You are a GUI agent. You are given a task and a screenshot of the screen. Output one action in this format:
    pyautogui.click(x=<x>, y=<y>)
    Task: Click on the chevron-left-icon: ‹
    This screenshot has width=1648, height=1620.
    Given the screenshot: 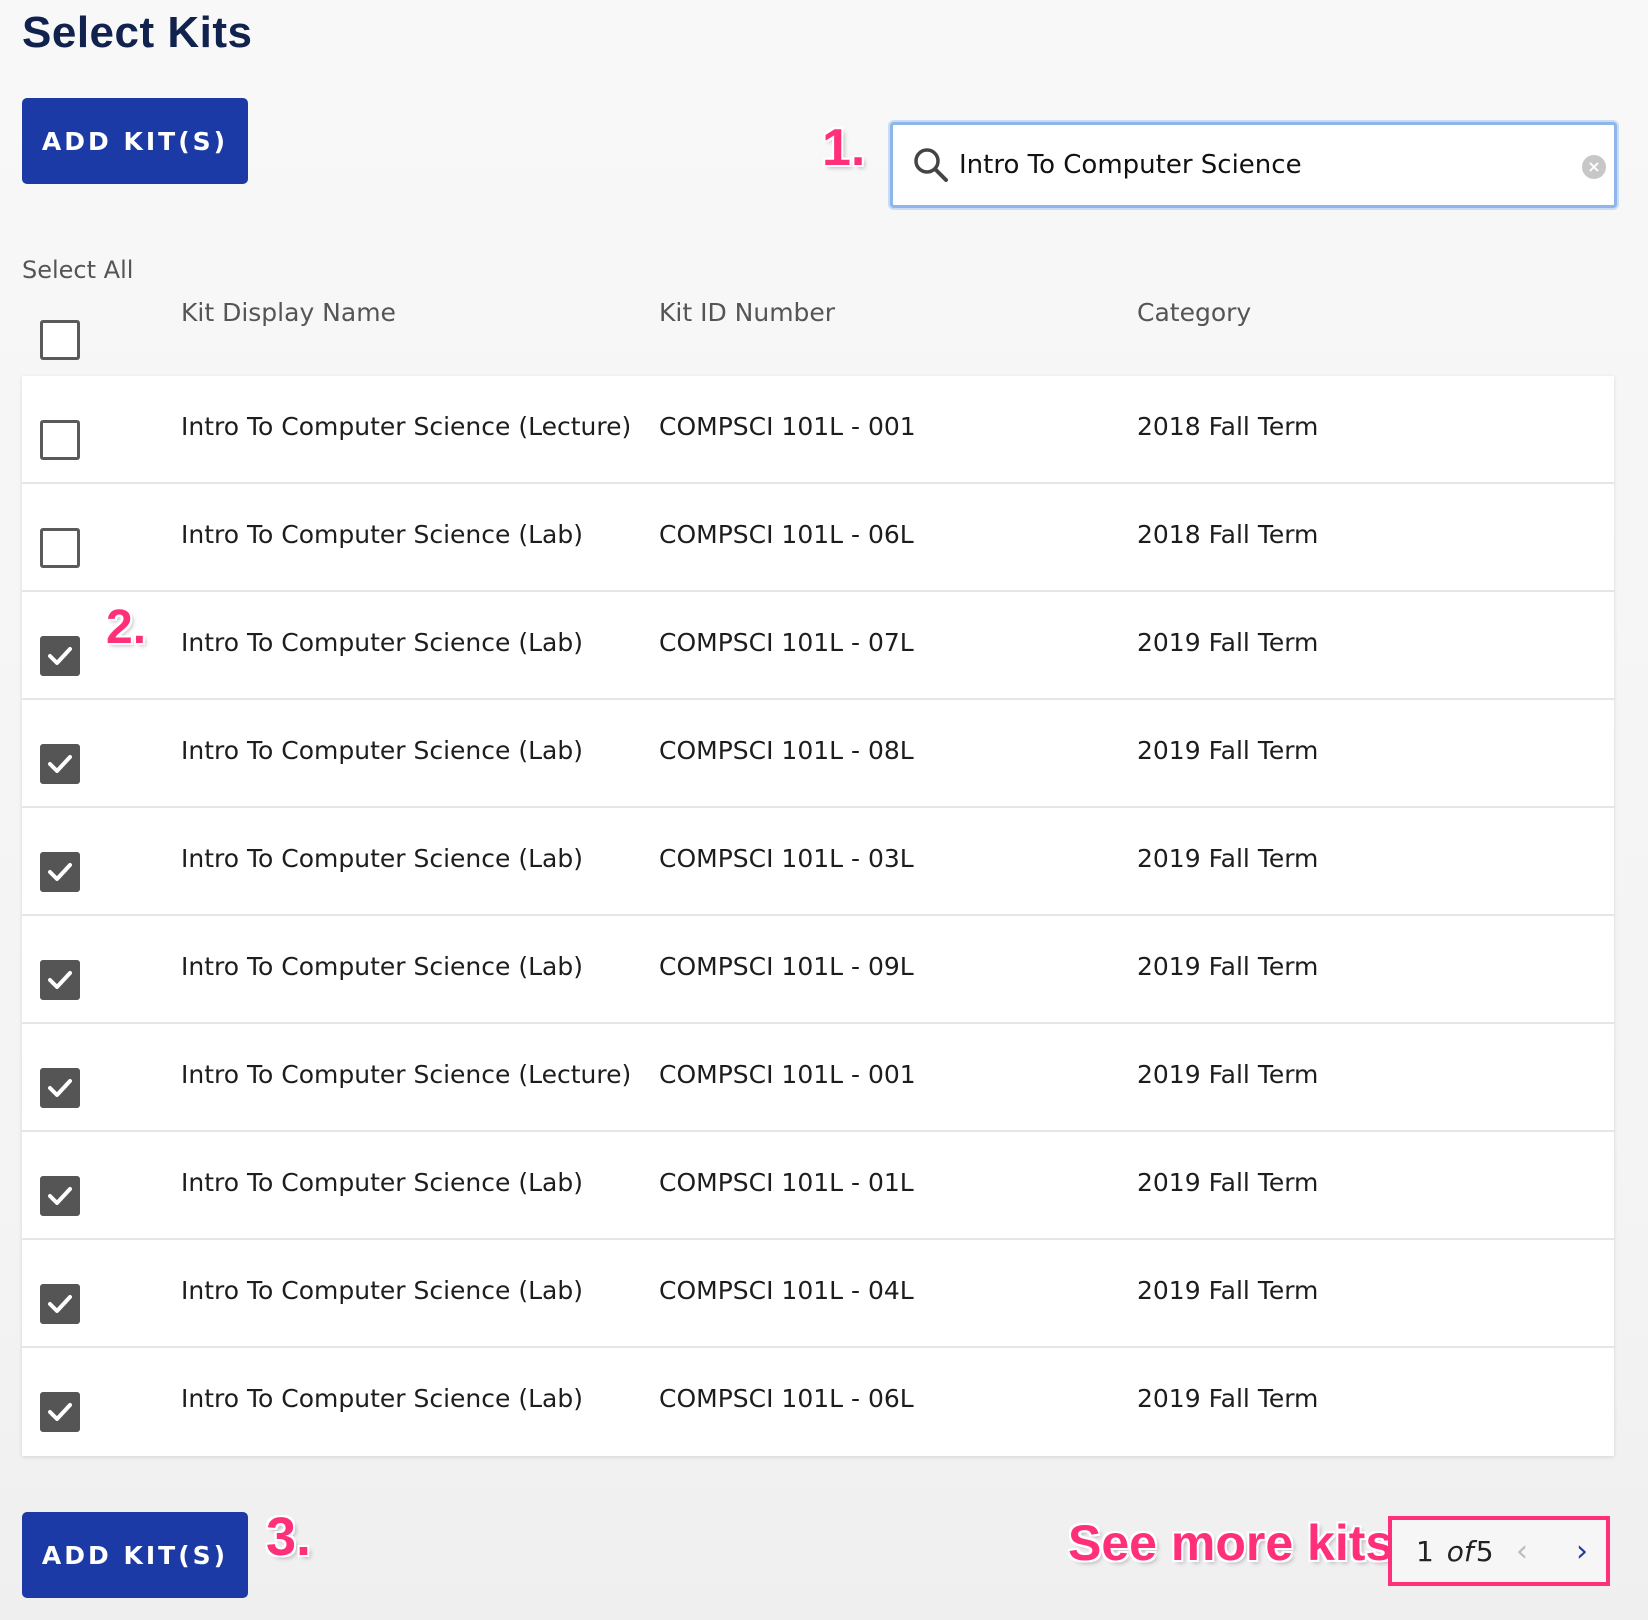 What is the action you would take?
    pyautogui.click(x=1522, y=1551)
    